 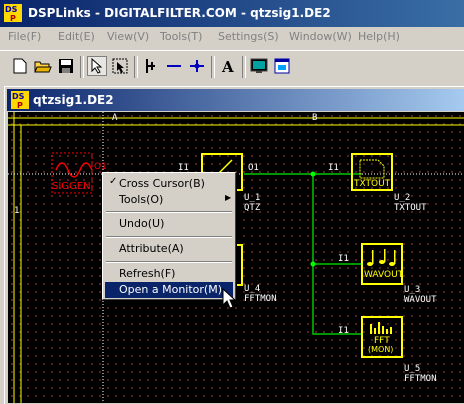 What do you see at coordinates (333, 168) in the screenshot?
I see `txtout-input-label: I1` at bounding box center [333, 168].